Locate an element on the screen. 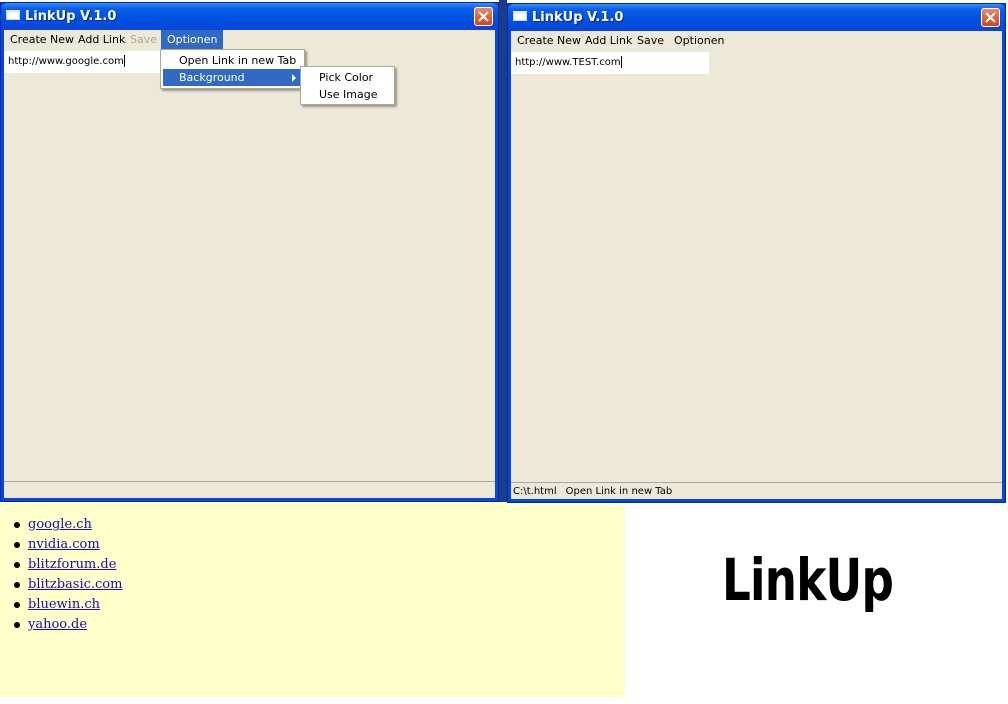 The width and height of the screenshot is (1008, 704). list-item: blitzforum.de is located at coordinates (319, 565).